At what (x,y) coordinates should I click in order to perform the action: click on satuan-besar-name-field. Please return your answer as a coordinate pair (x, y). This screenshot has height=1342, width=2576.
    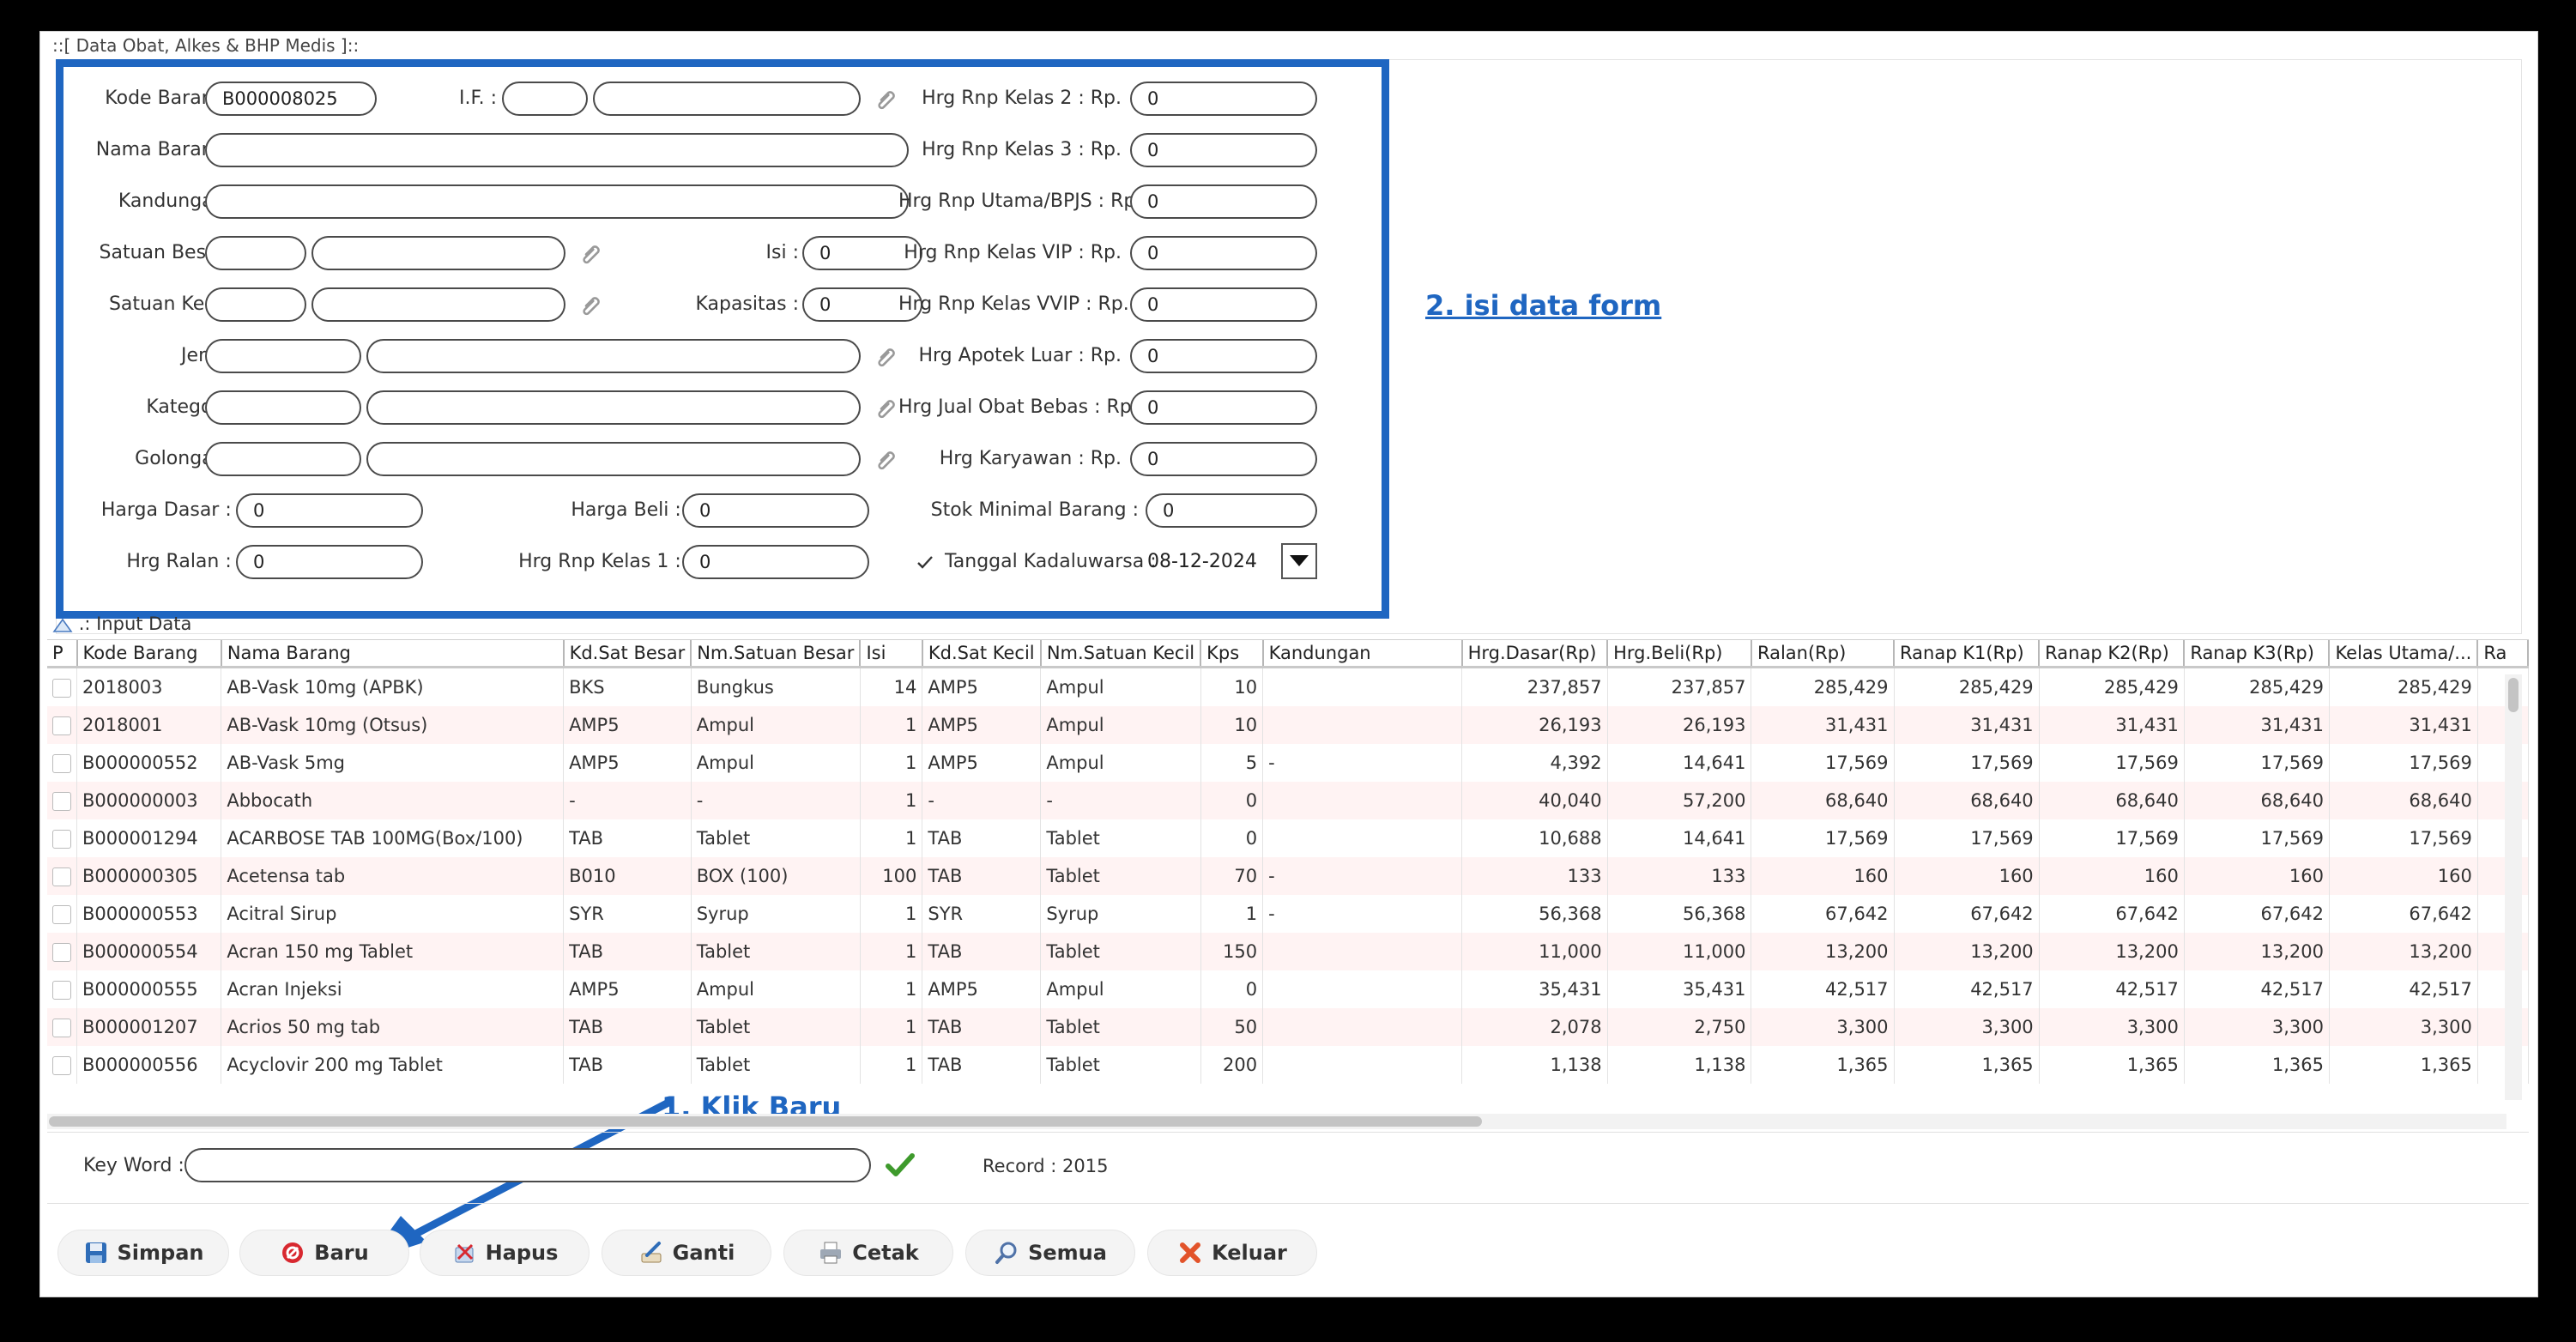
    Looking at the image, I should click on (438, 253).